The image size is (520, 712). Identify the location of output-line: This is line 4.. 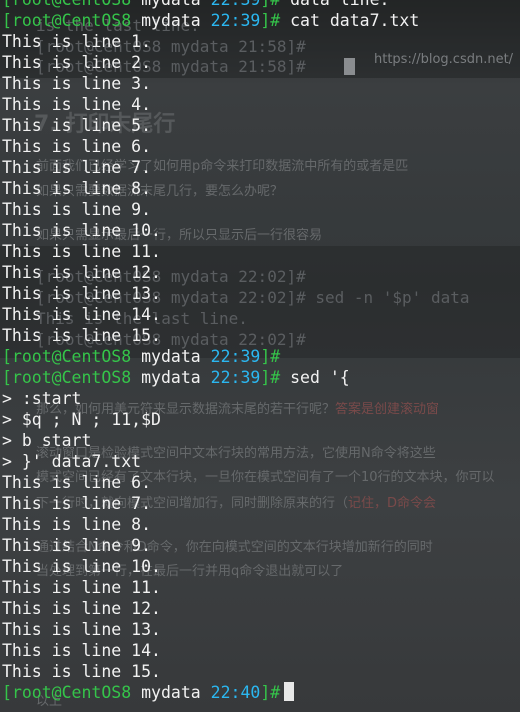
(77, 104).